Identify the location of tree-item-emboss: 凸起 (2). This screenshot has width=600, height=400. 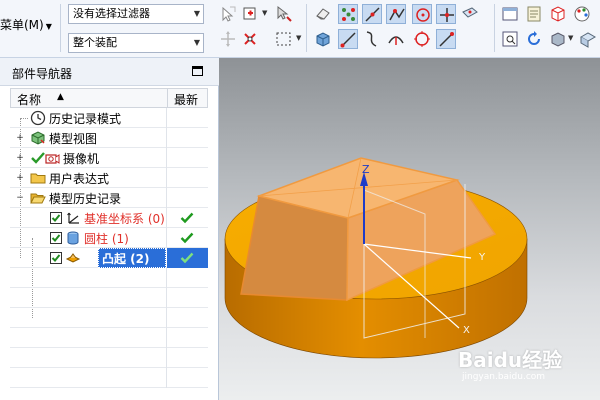
(109, 258).